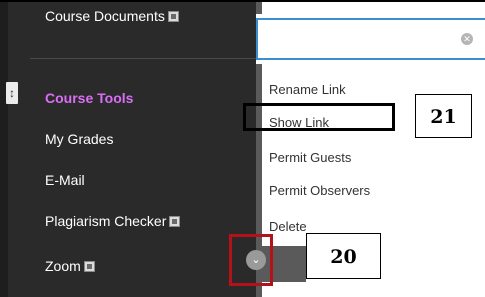 The width and height of the screenshot is (485, 297). I want to click on sidebar-item-plagiarism-checker: Plagiarism Checker, so click(113, 221).